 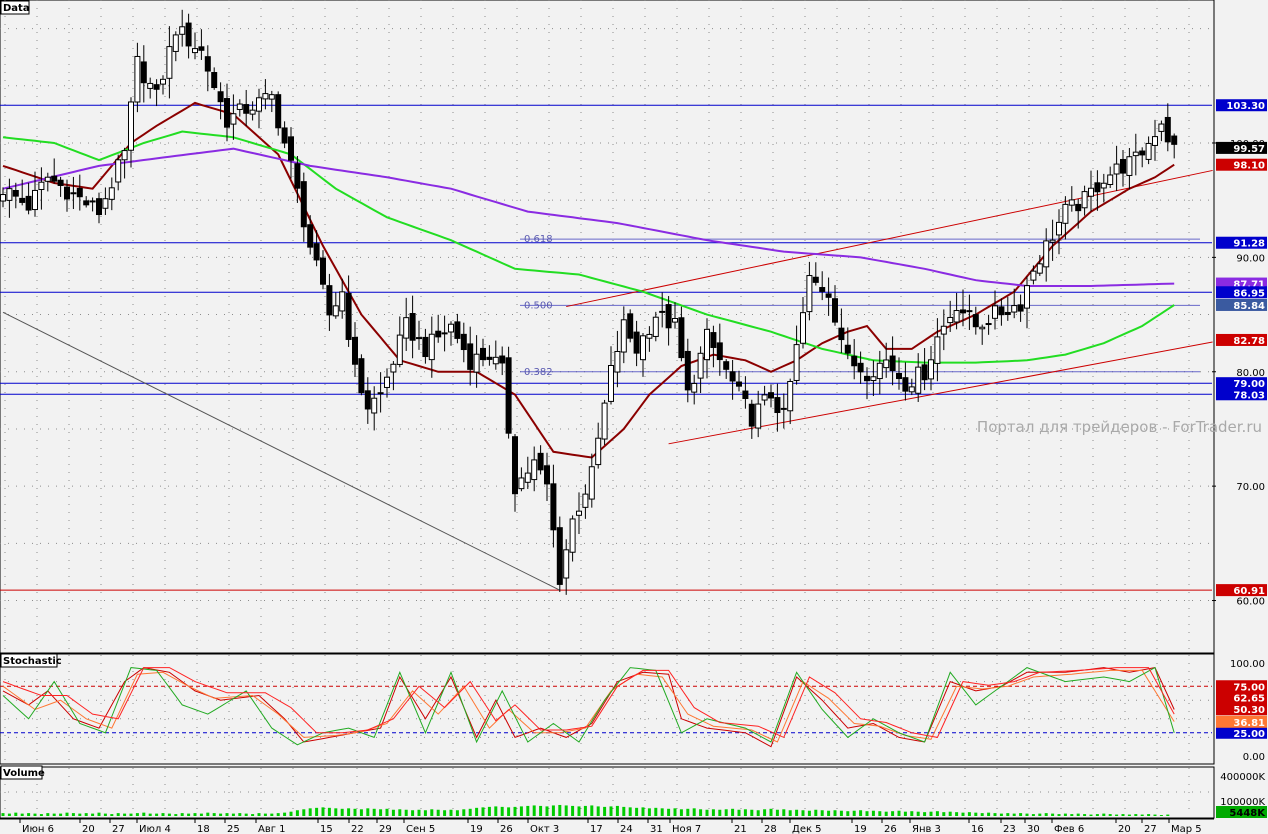 What do you see at coordinates (1249, 710) in the screenshot?
I see `stochastic-badge-50.30-text: 50.30` at bounding box center [1249, 710].